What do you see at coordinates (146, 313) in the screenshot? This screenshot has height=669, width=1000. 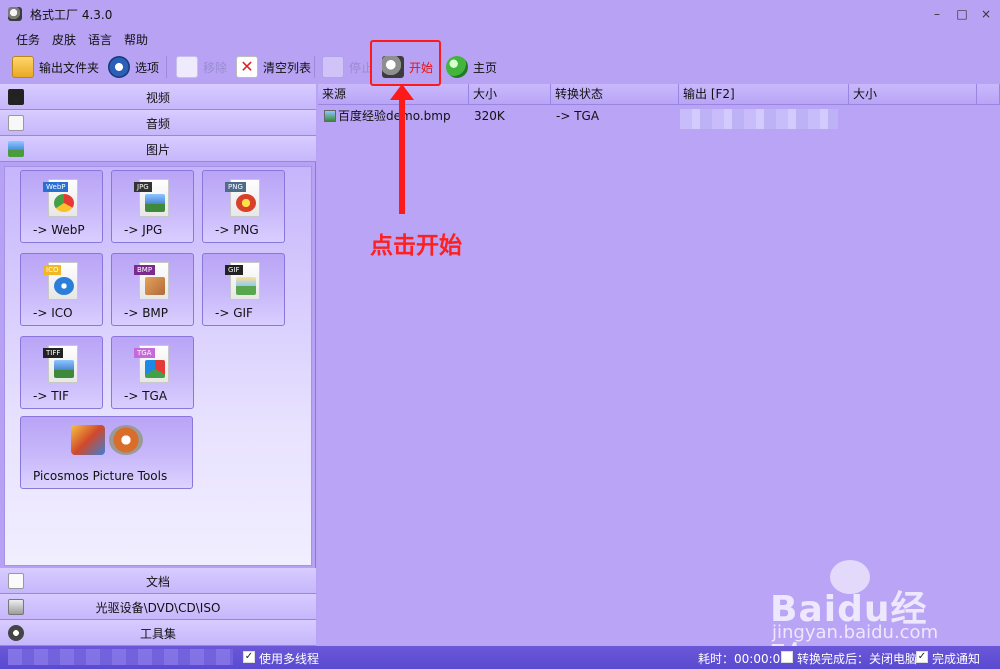 I see `format-bmp-label: -> BMP` at bounding box center [146, 313].